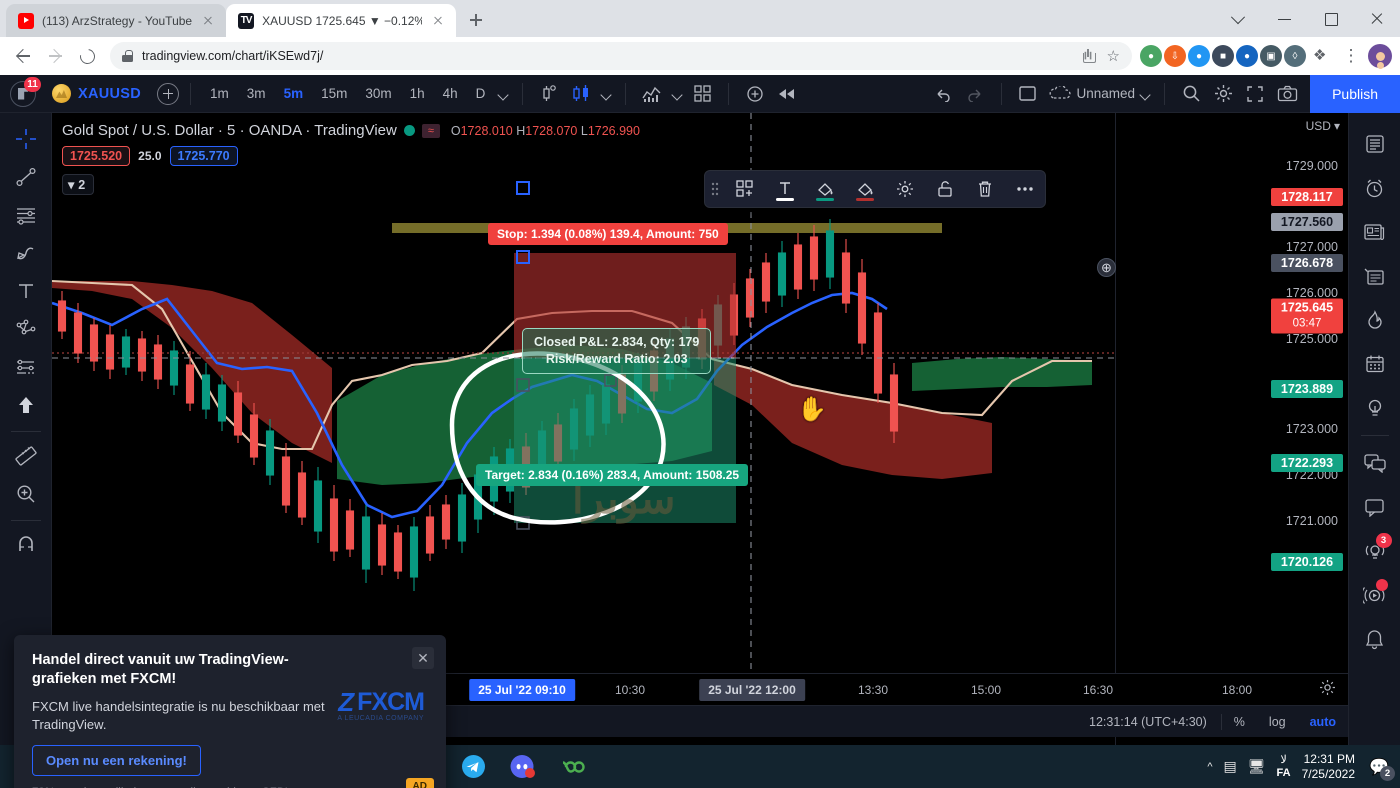 The width and height of the screenshot is (1400, 788). I want to click on order-price-chip: 1727.560, so click(1307, 222).